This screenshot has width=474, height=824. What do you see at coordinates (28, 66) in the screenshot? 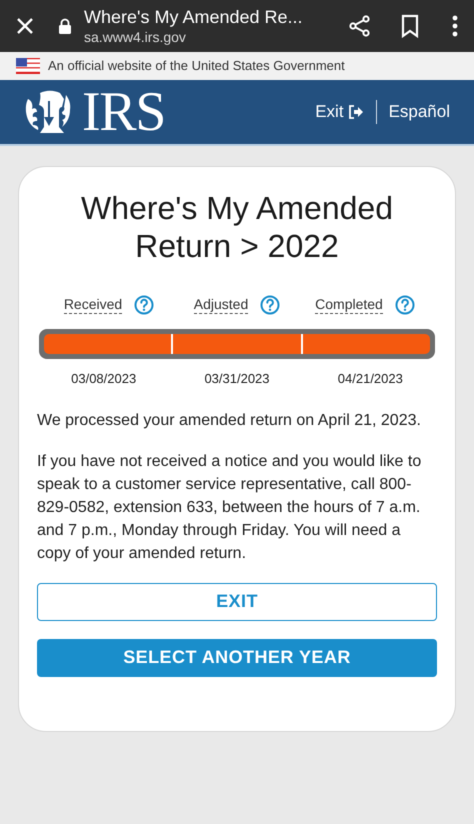
I see `flag-icon` at bounding box center [28, 66].